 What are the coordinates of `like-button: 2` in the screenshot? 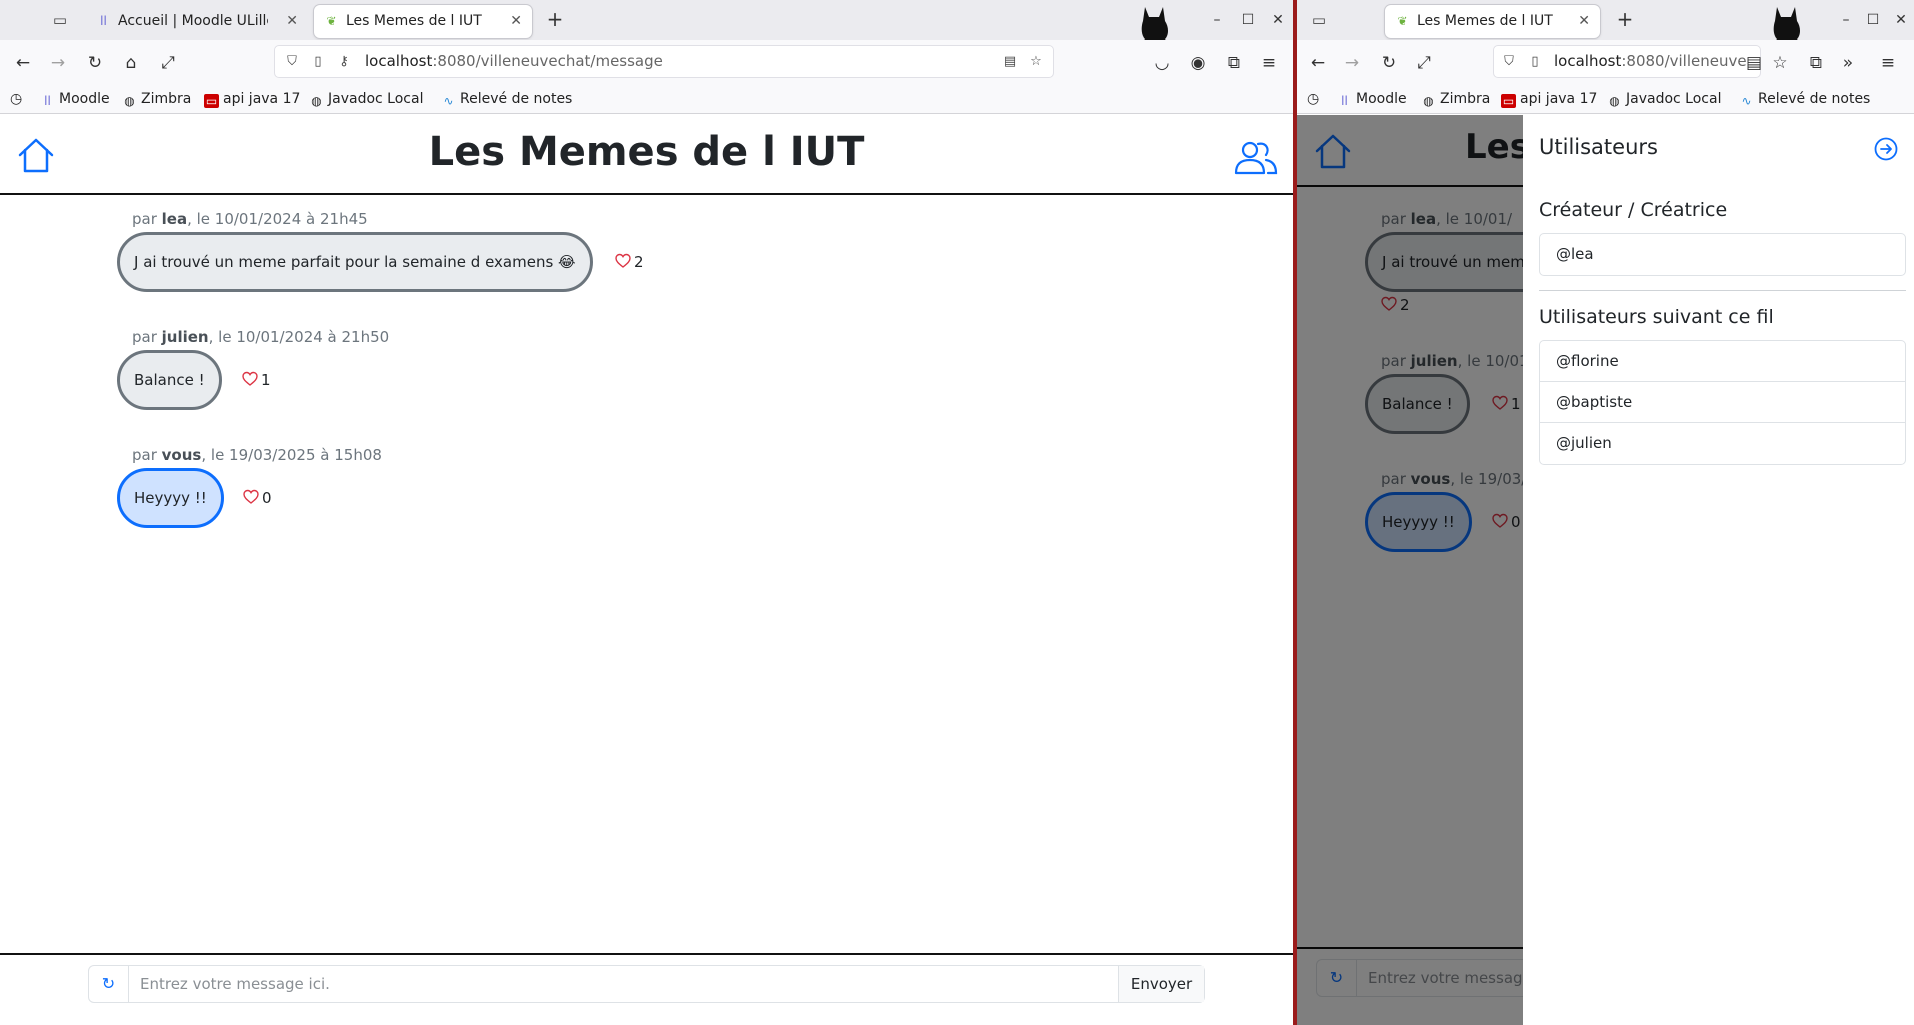 It's located at (629, 262).